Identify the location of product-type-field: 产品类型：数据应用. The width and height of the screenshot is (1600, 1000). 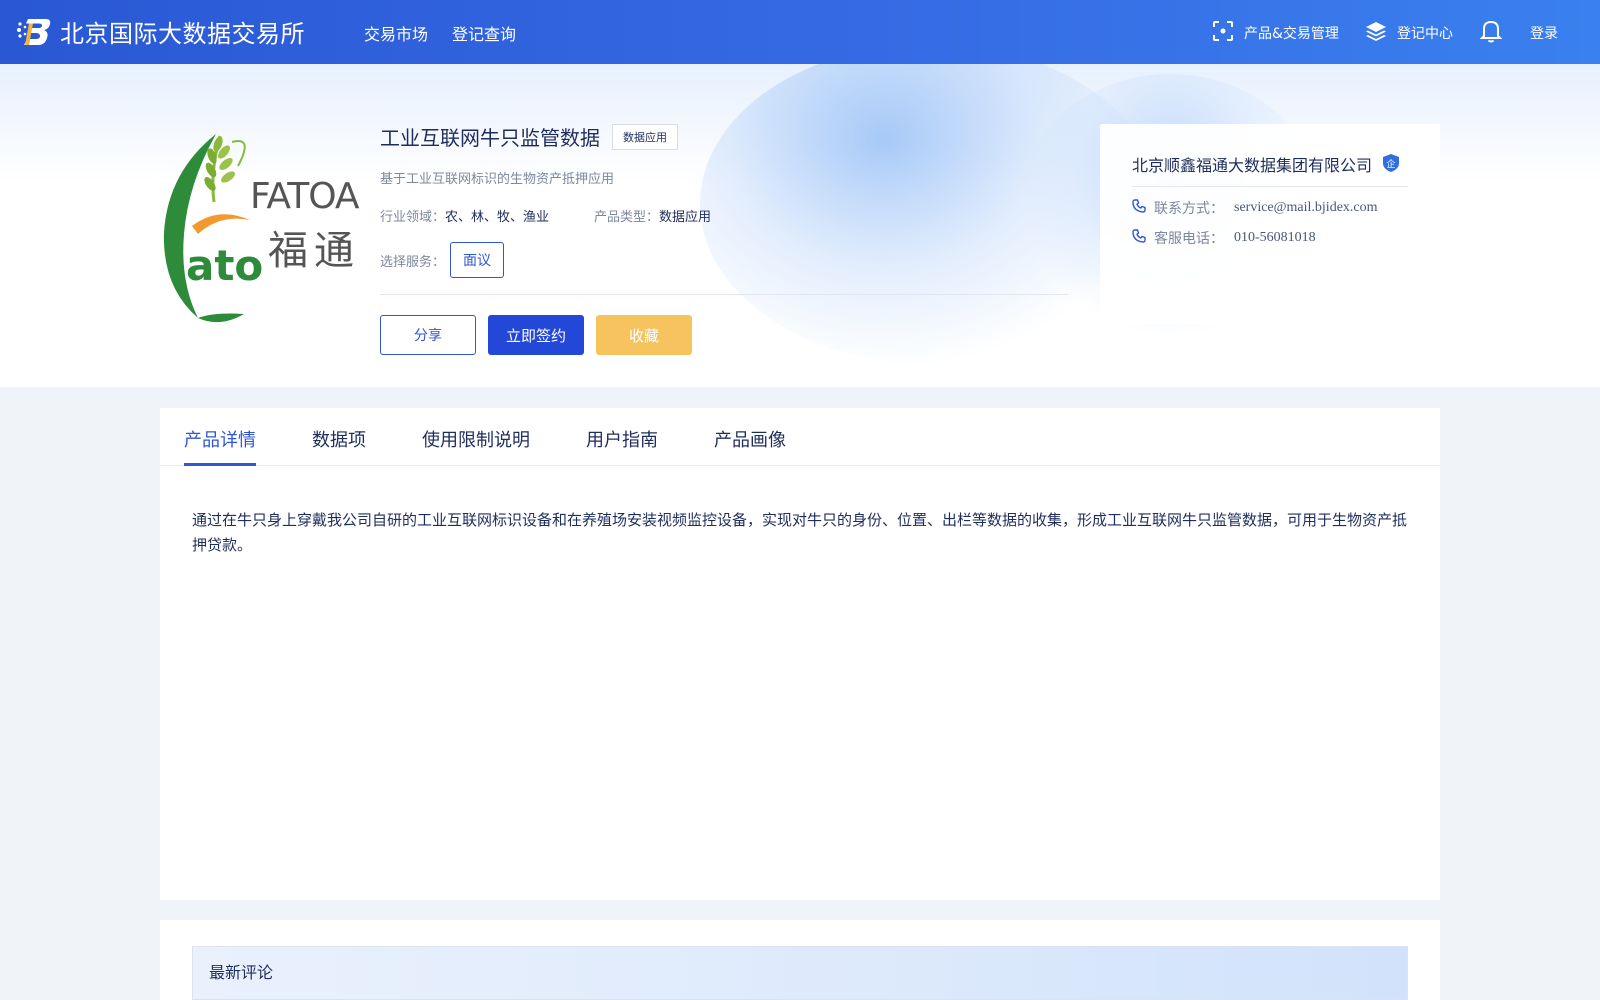
(652, 215).